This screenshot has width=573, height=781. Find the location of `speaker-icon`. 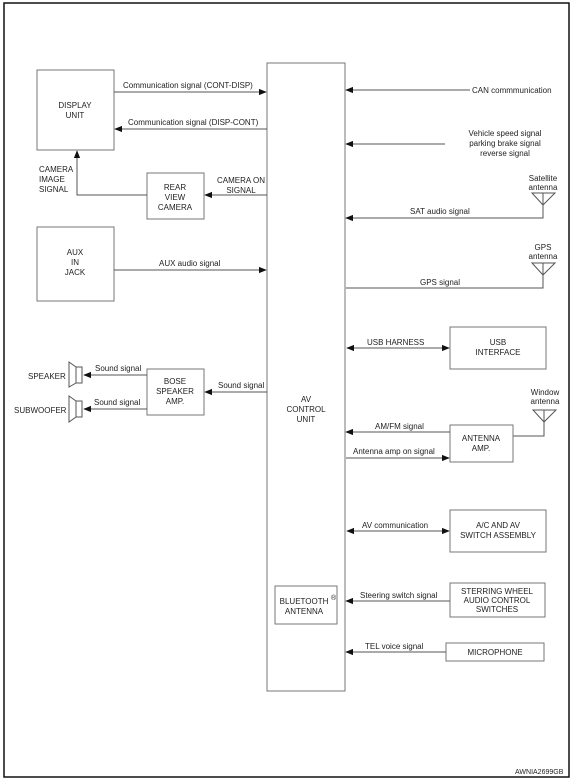

speaker-icon is located at coordinates (75, 374).